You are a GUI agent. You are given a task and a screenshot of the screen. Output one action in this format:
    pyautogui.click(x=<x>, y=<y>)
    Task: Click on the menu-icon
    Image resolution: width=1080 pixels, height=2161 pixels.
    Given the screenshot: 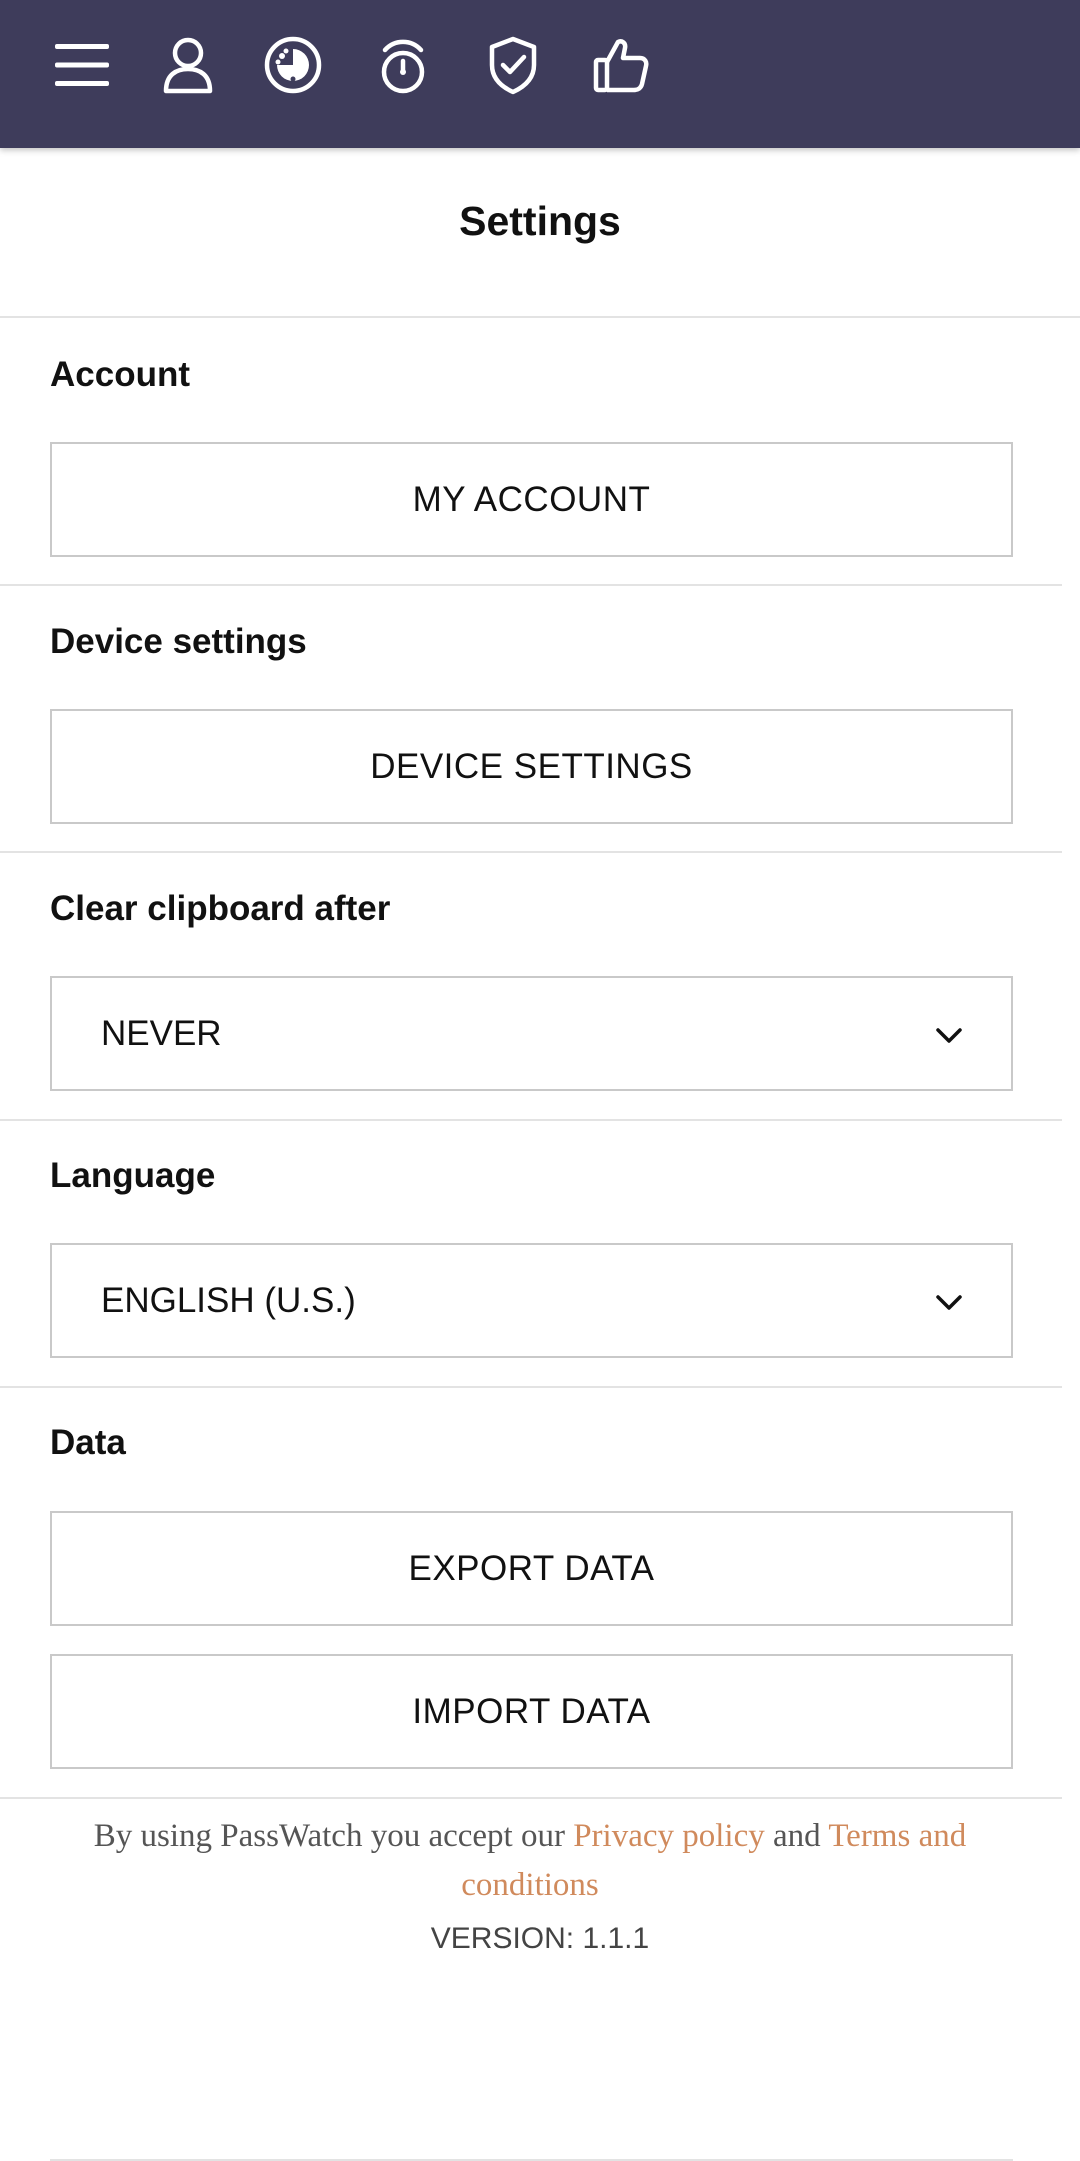 What is the action you would take?
    pyautogui.click(x=82, y=65)
    